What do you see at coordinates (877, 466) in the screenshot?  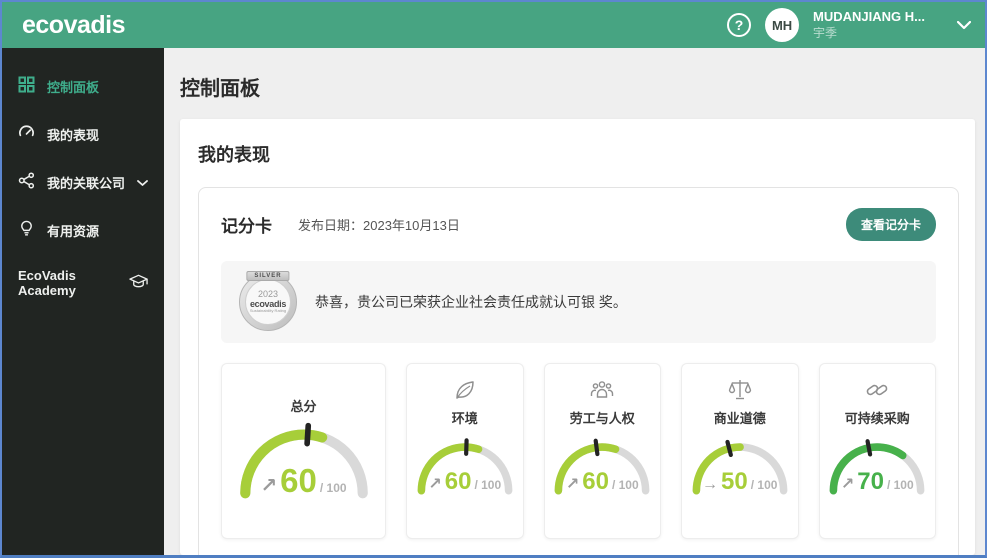 I see `gauge-procurement: ↗ 70 / 100` at bounding box center [877, 466].